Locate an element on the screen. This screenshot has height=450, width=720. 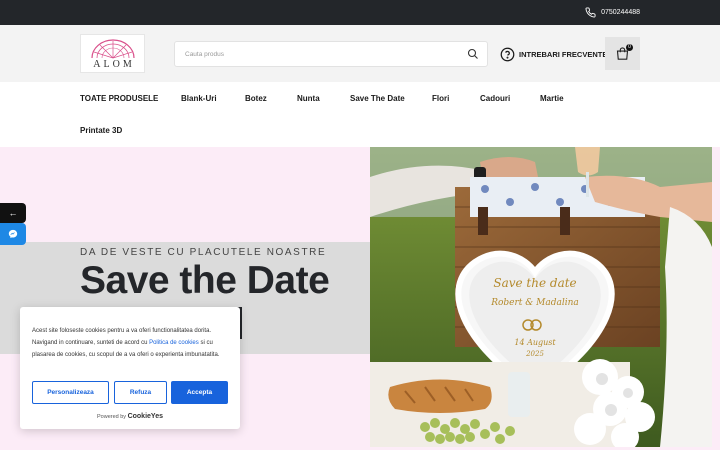
faq-label: INTREBARI FRECVENTE is located at coordinates (563, 54).